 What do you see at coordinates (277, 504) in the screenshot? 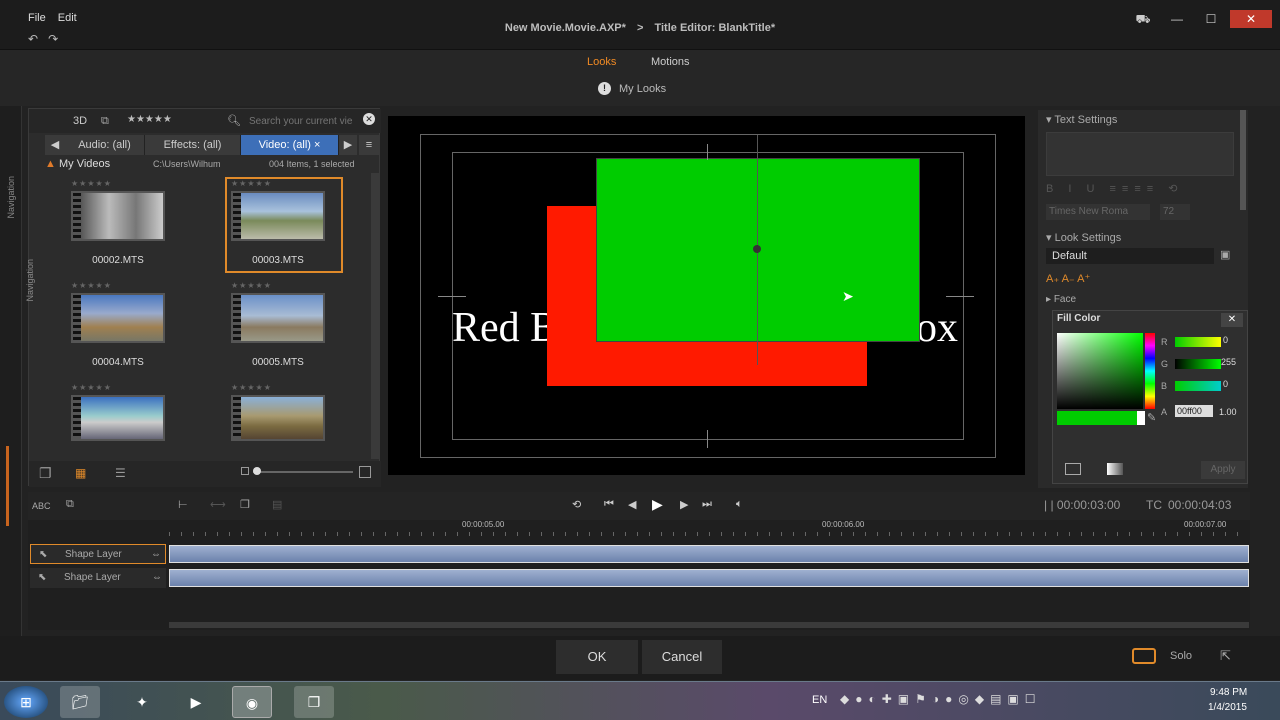
I see `paste-icon: ▤` at bounding box center [277, 504].